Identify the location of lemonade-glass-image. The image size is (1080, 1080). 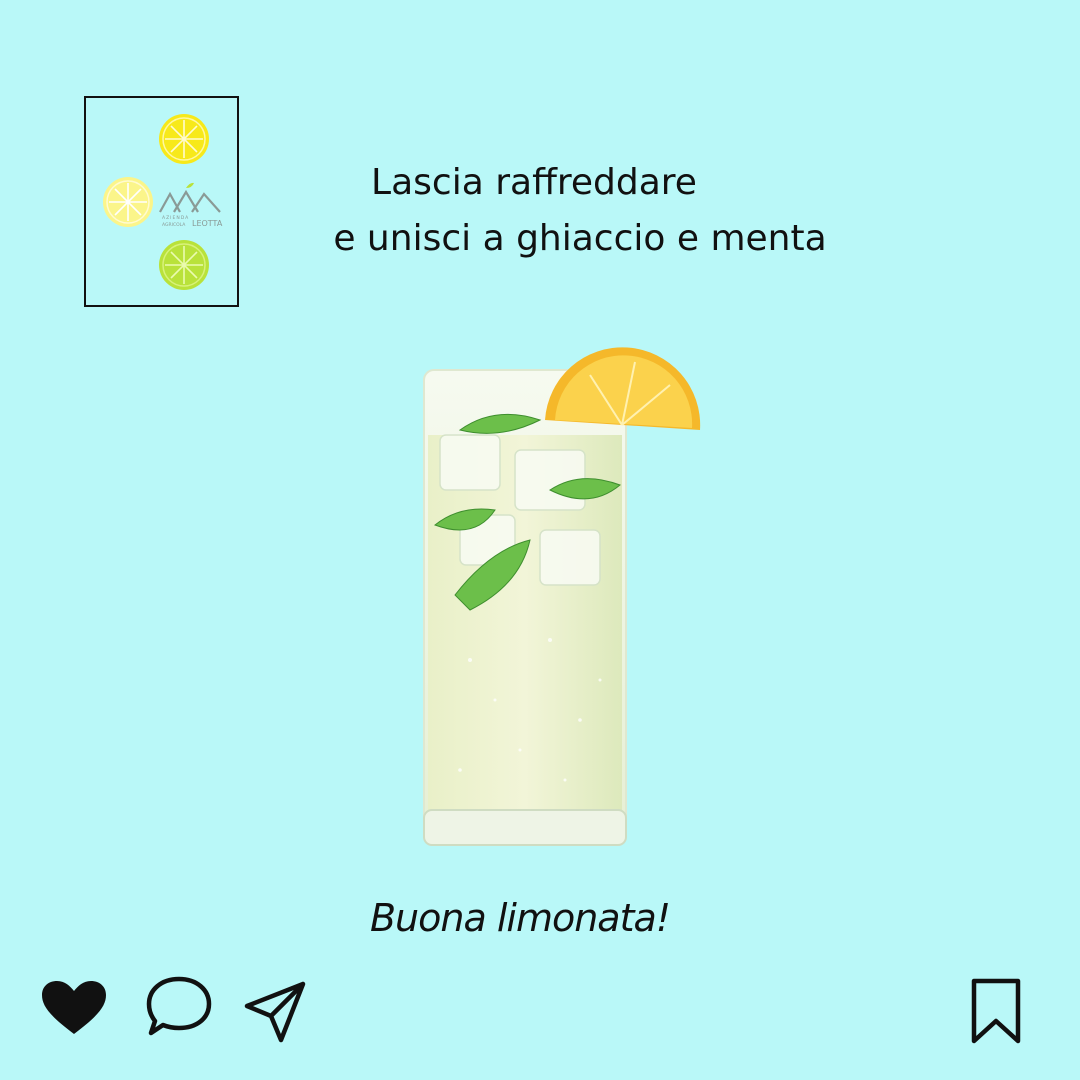
(562, 596).